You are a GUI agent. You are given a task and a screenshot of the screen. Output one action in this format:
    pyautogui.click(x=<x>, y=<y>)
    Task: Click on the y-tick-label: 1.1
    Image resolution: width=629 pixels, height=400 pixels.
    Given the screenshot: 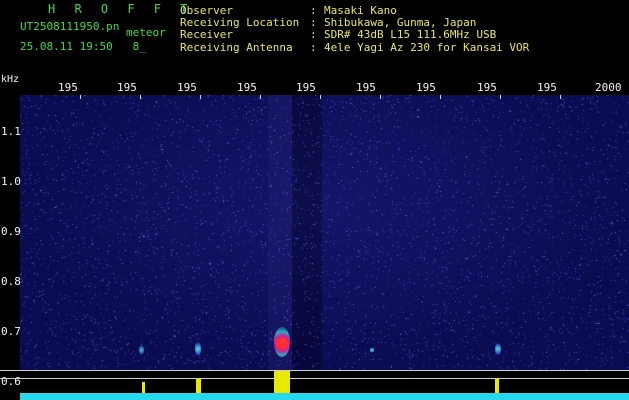 What is the action you would take?
    pyautogui.click(x=11, y=131)
    